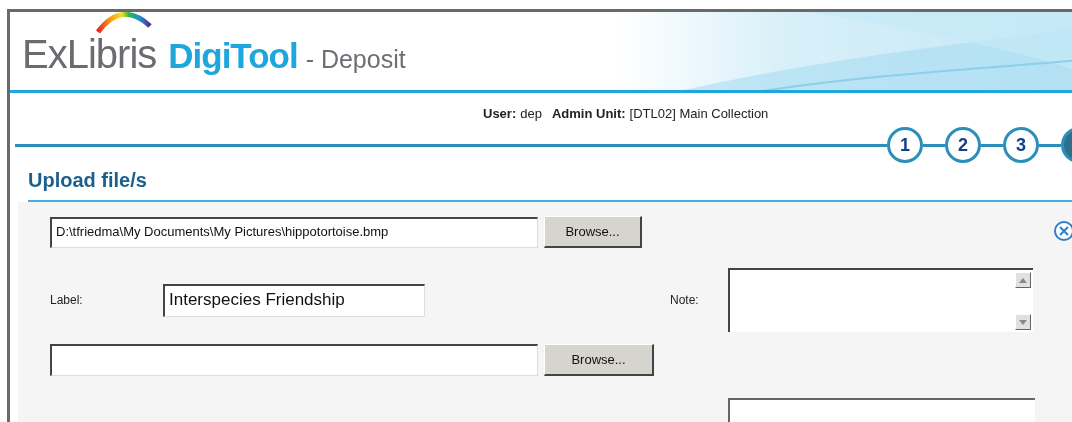  What do you see at coordinates (355, 59) in the screenshot?
I see `page-name: - Deposit` at bounding box center [355, 59].